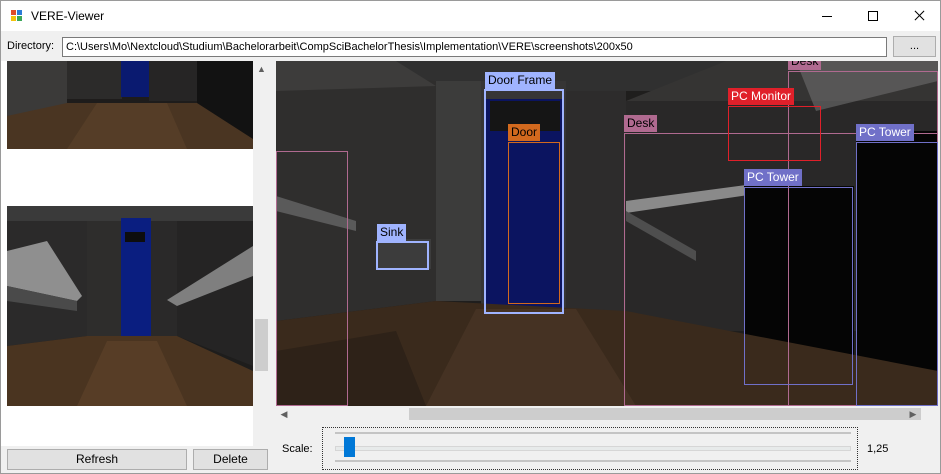  I want to click on directory-label: Directory:, so click(31, 46).